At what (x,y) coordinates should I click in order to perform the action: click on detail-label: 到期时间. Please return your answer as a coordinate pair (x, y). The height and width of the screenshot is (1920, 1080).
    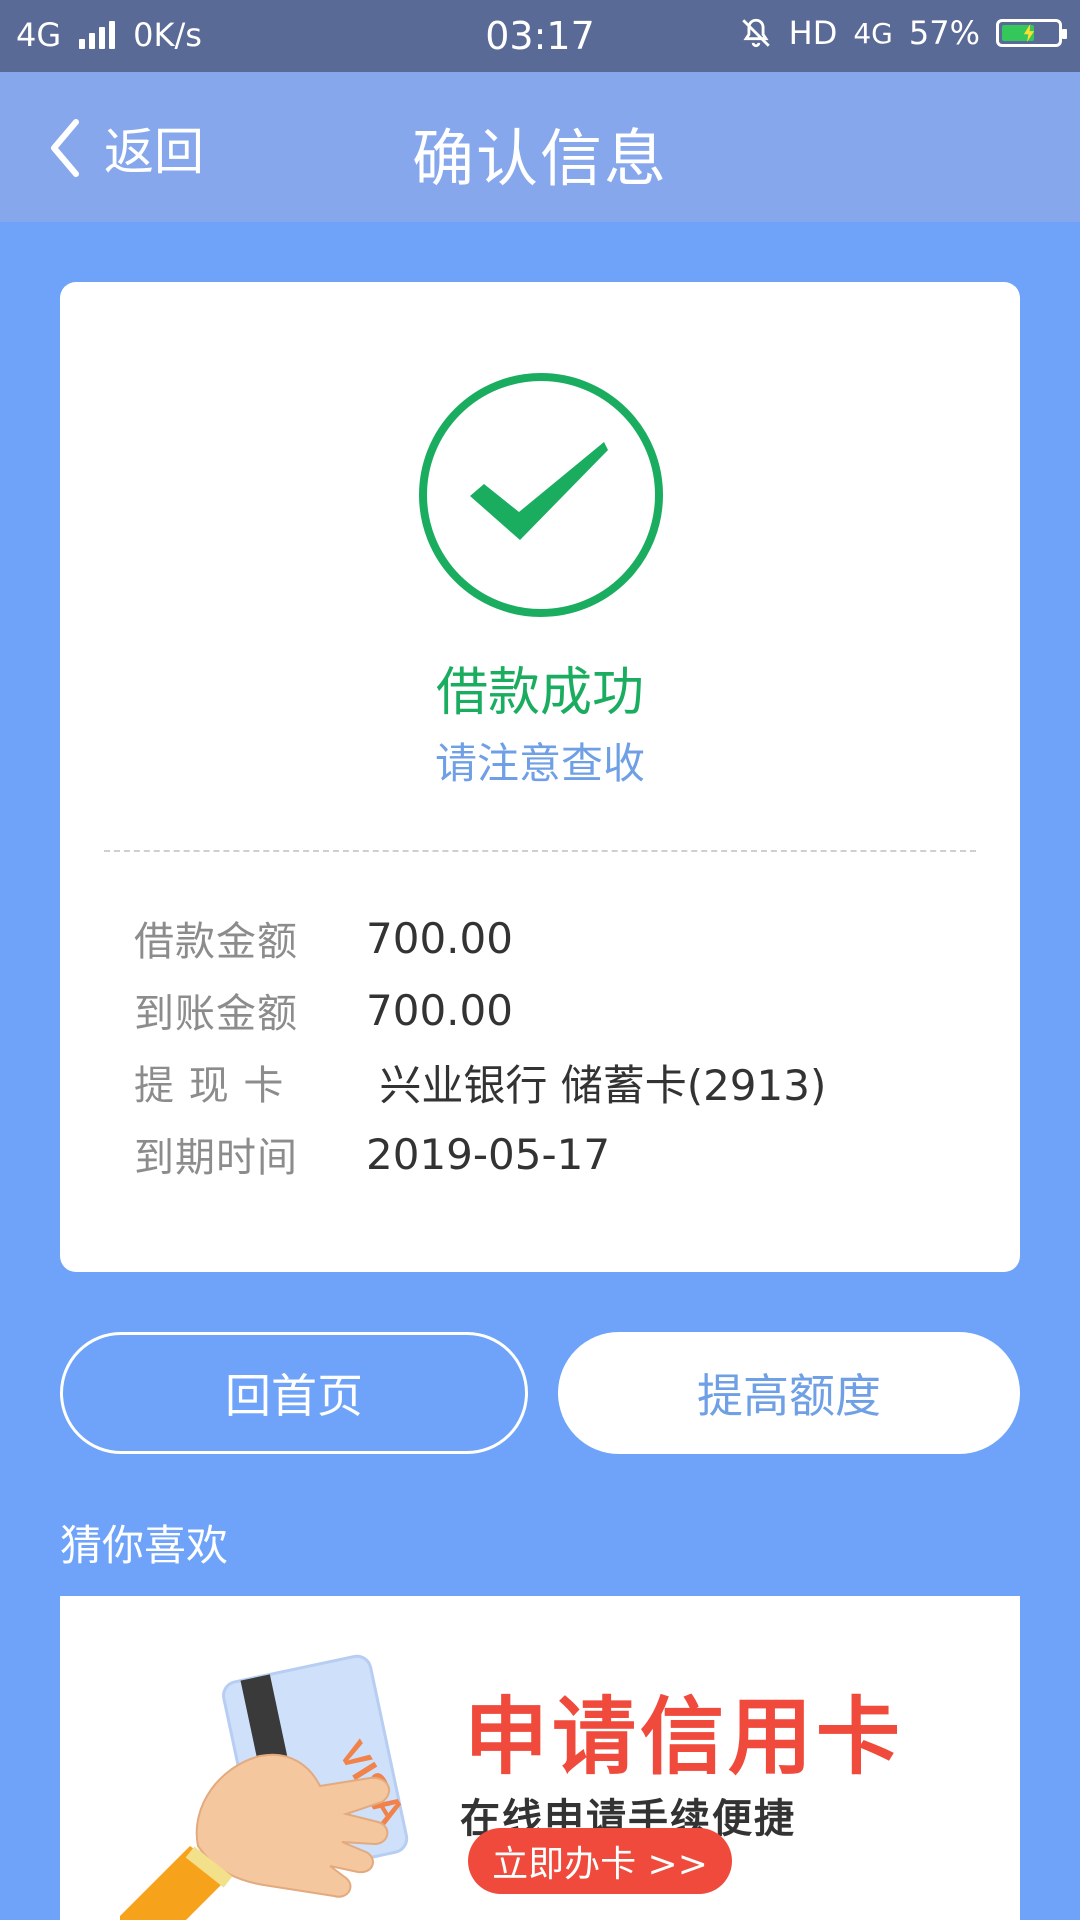
    Looking at the image, I should click on (216, 1158).